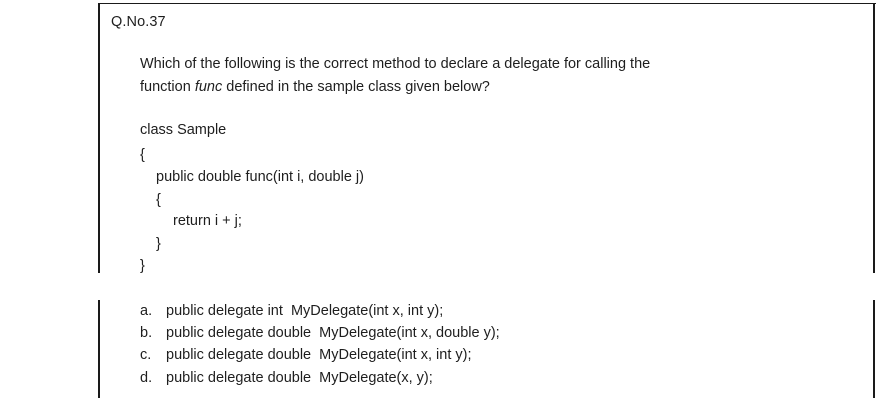 Image resolution: width=884 pixels, height=419 pixels. What do you see at coordinates (874, 349) in the screenshot?
I see `lower-right-border` at bounding box center [874, 349].